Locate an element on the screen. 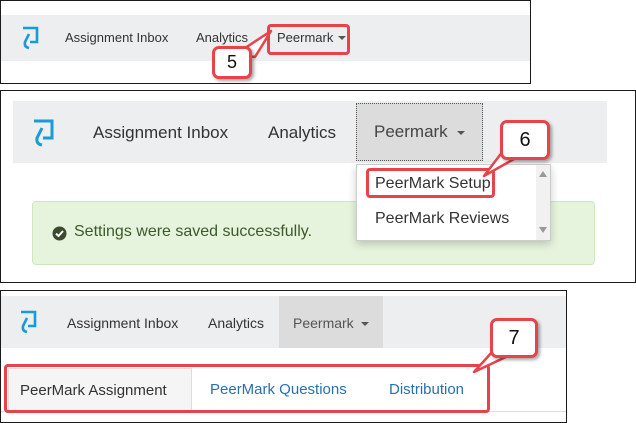 The image size is (636, 423). menu-item-peermark-reviews: PeerMark Reviews is located at coordinates (442, 219).